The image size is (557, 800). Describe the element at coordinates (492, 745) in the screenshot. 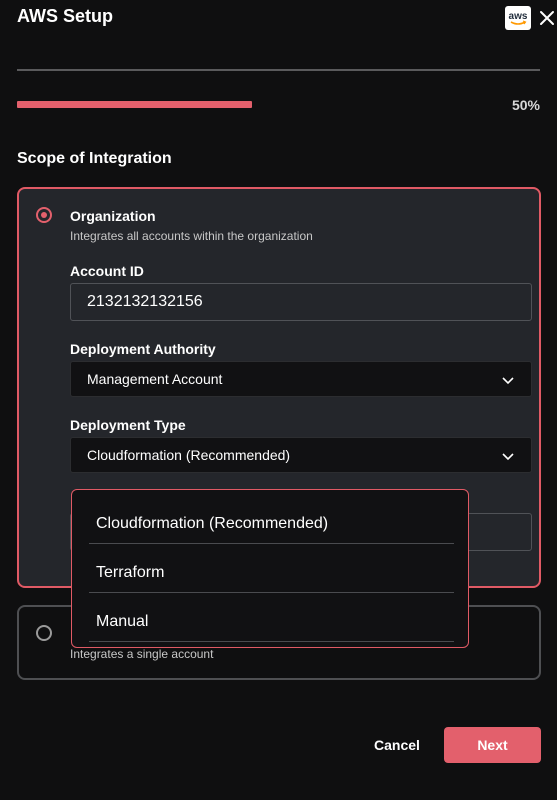

I see `next-button: Next` at that location.